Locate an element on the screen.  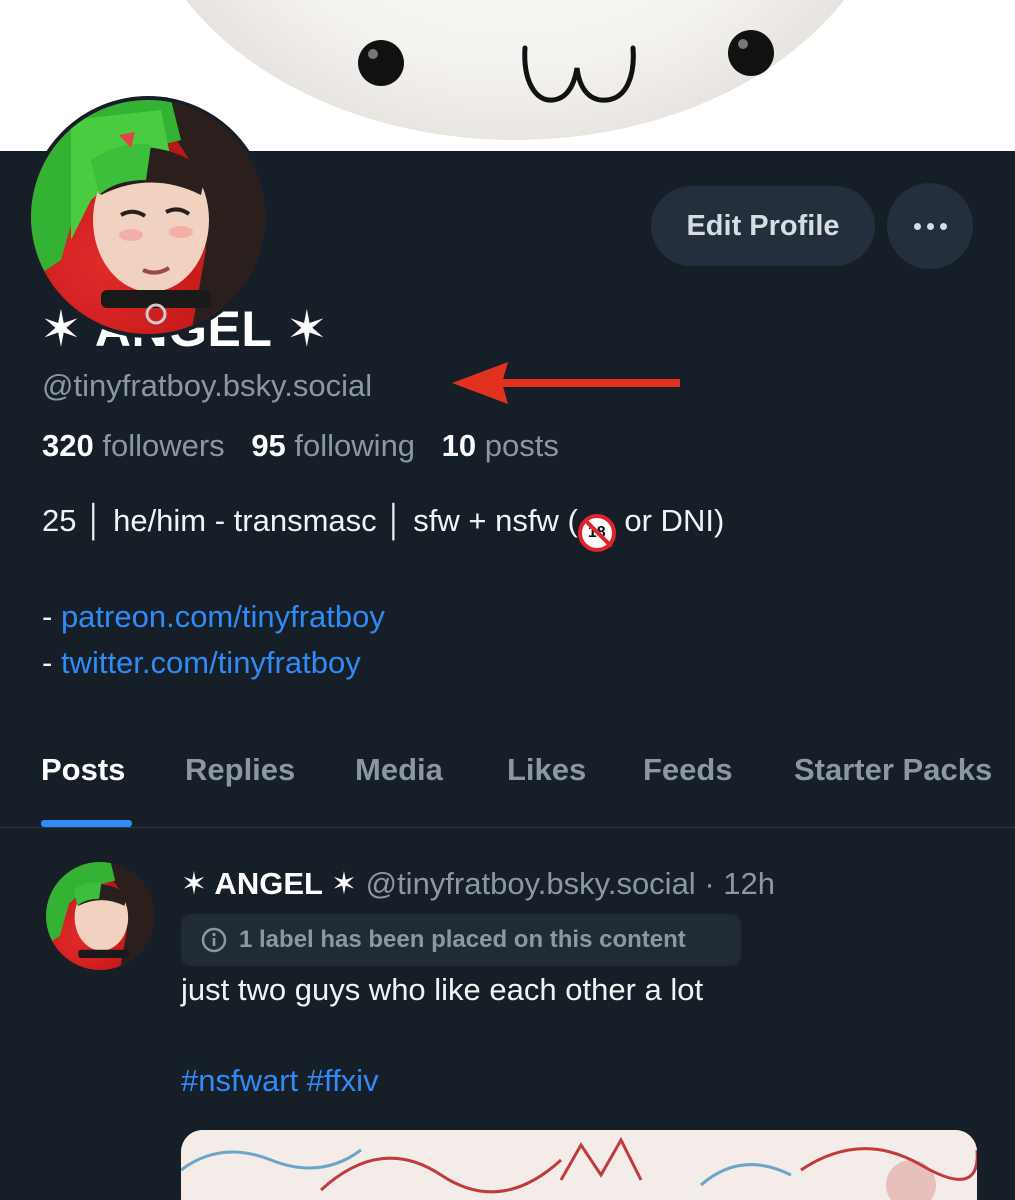
bio-text: 25 │ he/him - transmasc │ sfw + nsfw ( is located at coordinates (310, 520).